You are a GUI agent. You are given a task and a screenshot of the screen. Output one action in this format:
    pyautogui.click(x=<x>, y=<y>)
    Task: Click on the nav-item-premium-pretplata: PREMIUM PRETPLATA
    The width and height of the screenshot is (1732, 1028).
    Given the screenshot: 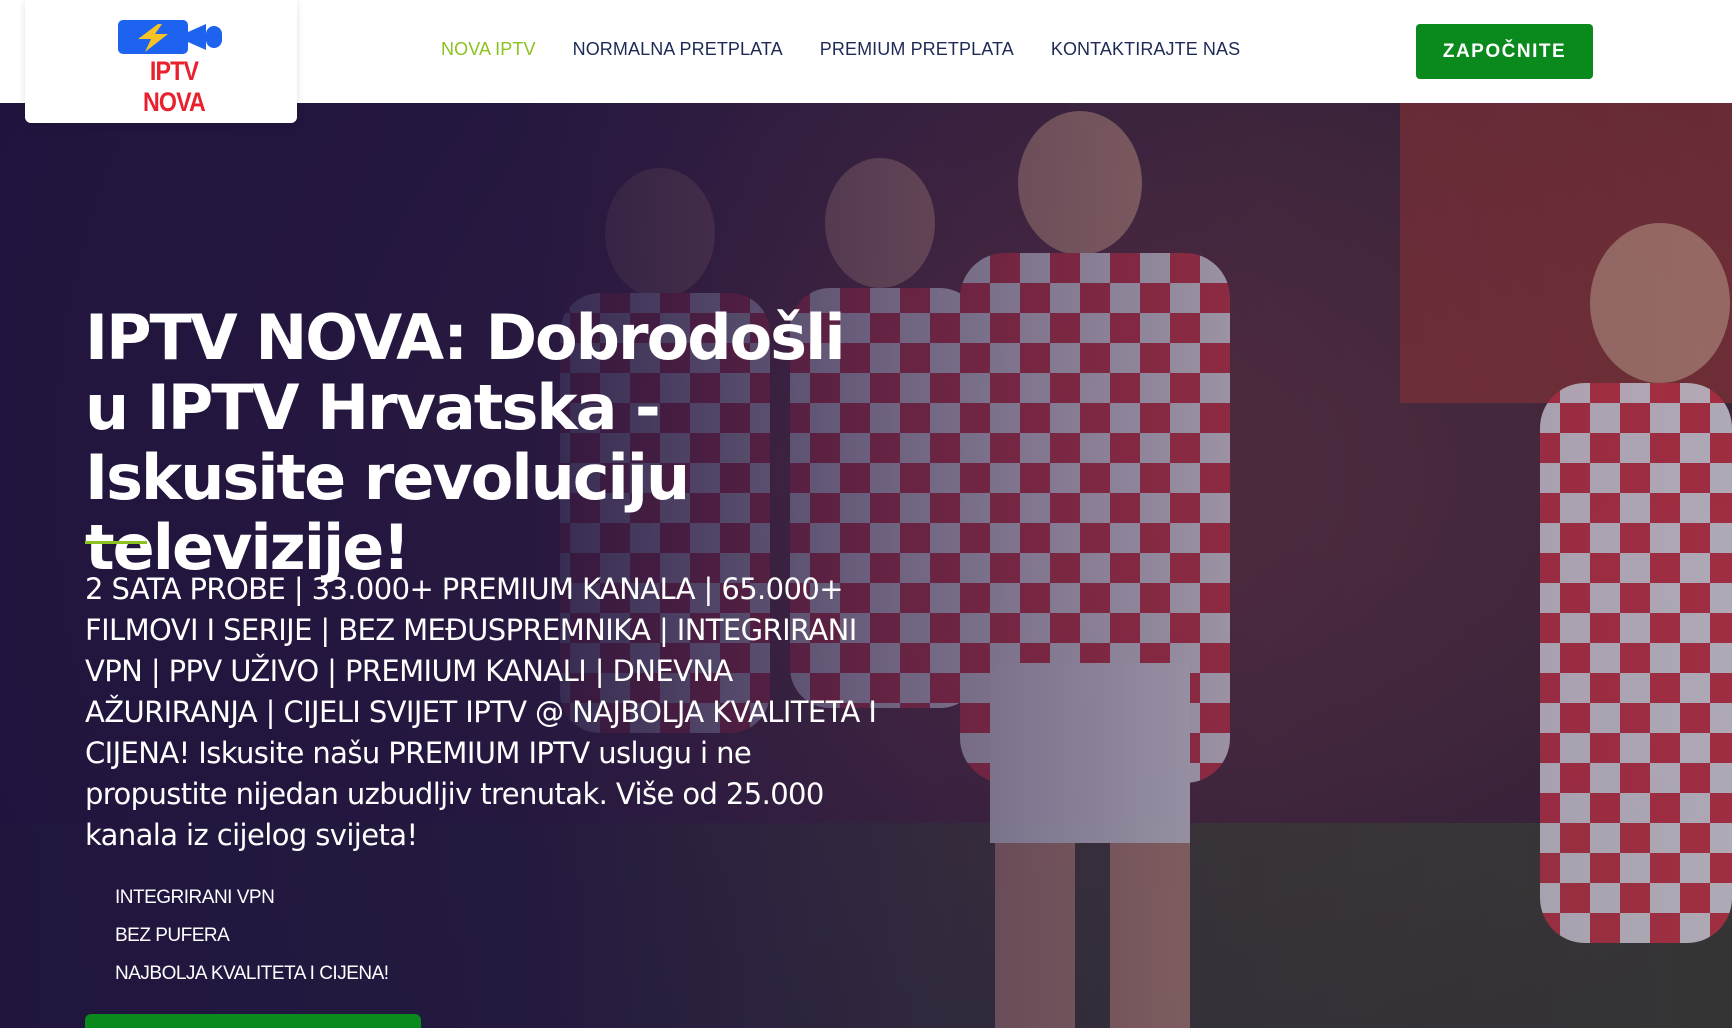 What is the action you would take?
    pyautogui.click(x=917, y=49)
    